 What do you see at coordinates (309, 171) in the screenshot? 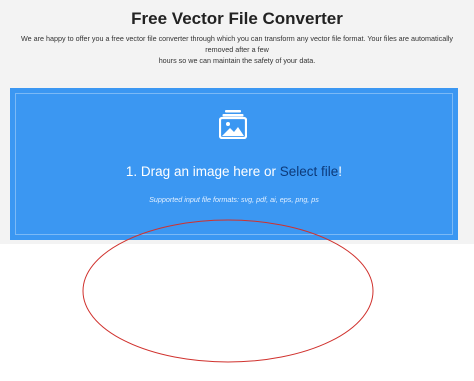
I see `select-file-link: Select file` at bounding box center [309, 171].